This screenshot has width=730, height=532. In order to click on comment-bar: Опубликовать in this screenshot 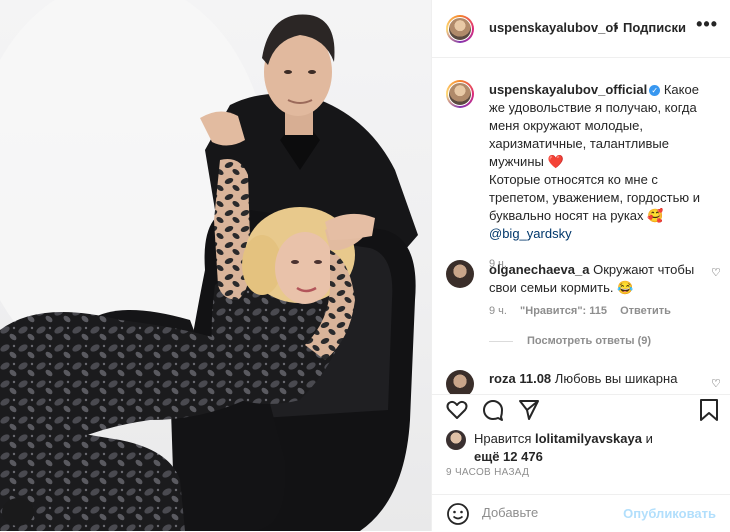, I will do `click(581, 513)`.